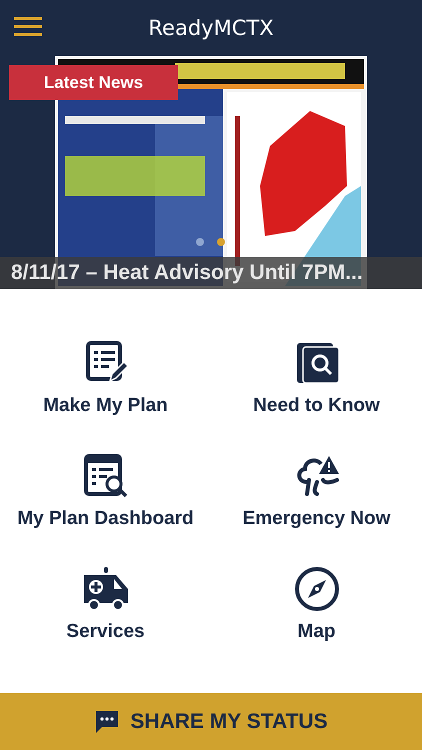 Image resolution: width=422 pixels, height=750 pixels. What do you see at coordinates (317, 632) in the screenshot?
I see `menu-tile-label: Map` at bounding box center [317, 632].